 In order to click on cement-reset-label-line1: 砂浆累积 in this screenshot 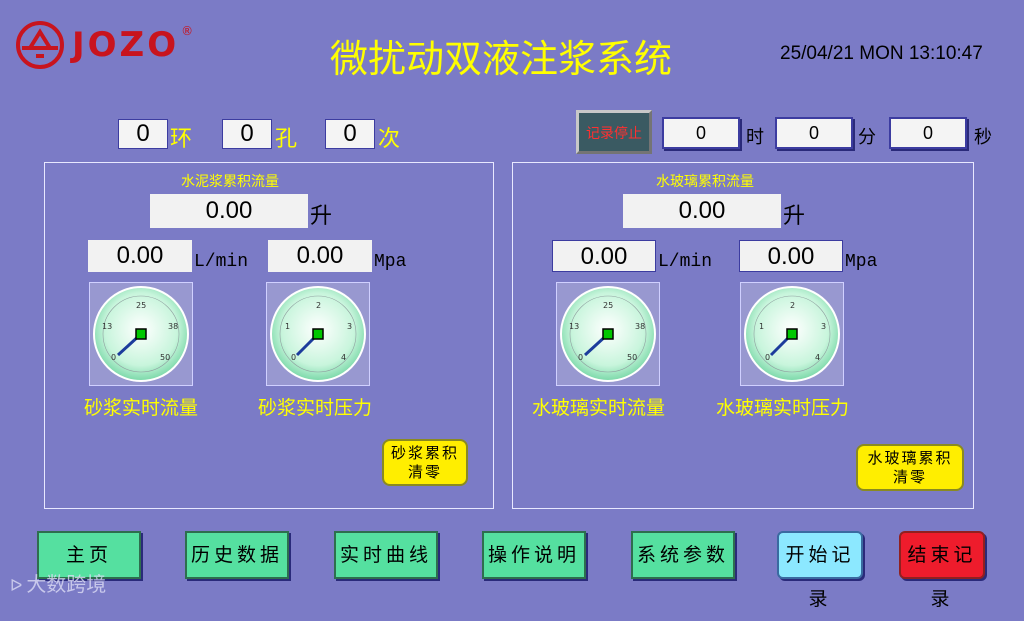, I will do `click(424, 453)`.